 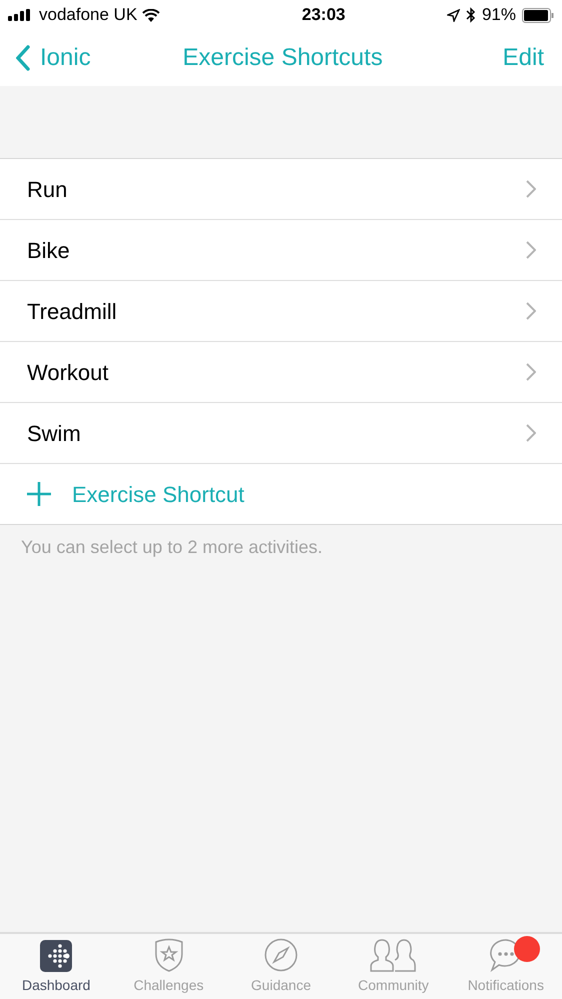 What do you see at coordinates (281, 311) in the screenshot?
I see `shortcut-row: Treadmill` at bounding box center [281, 311].